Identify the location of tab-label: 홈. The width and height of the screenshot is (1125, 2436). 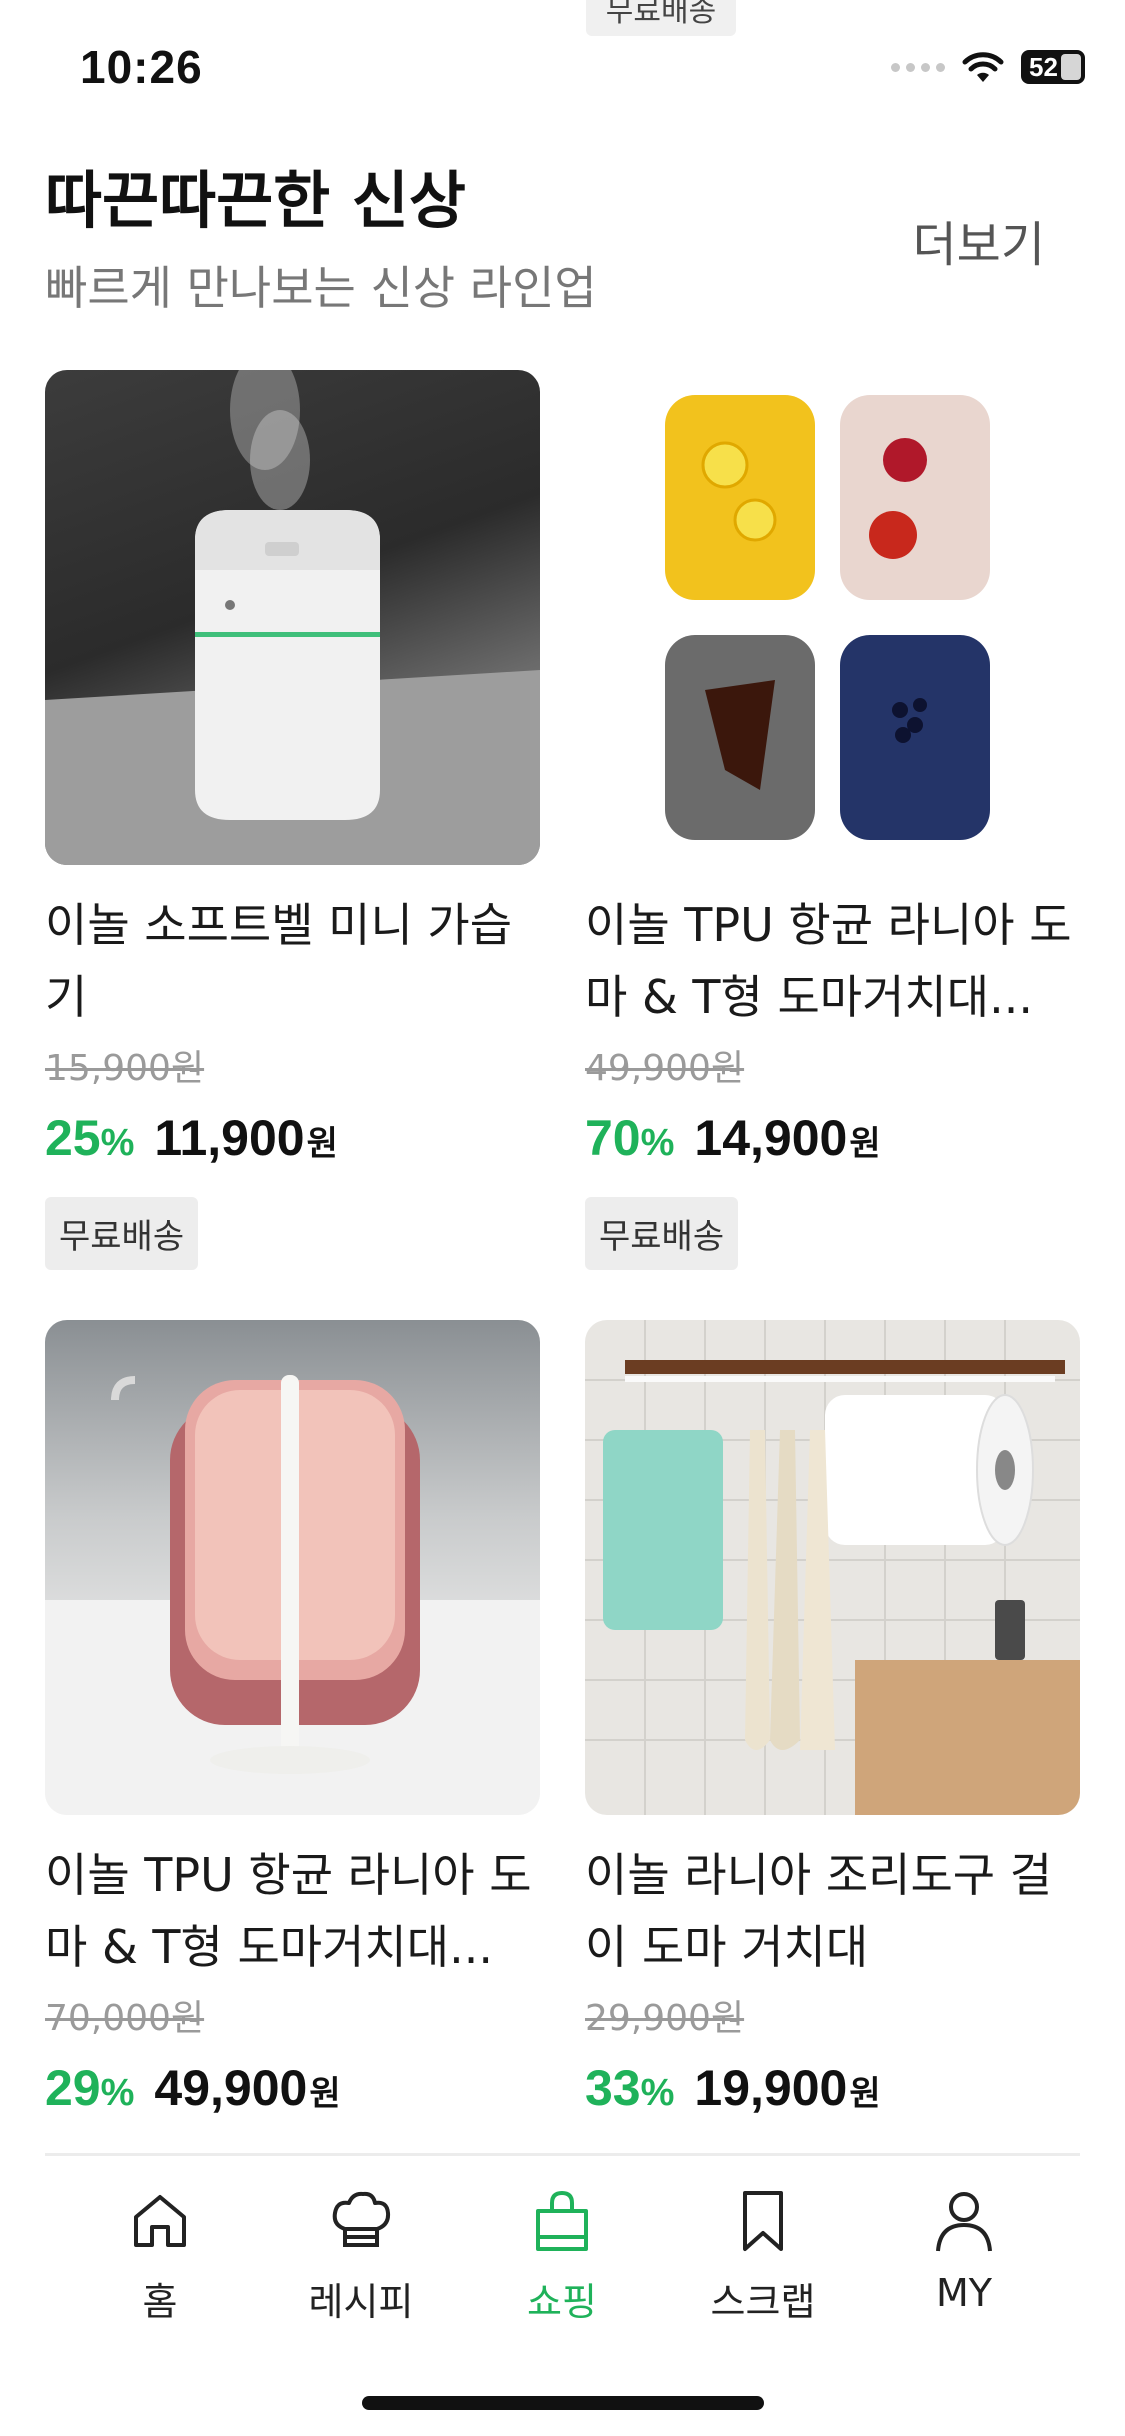
(160, 2302).